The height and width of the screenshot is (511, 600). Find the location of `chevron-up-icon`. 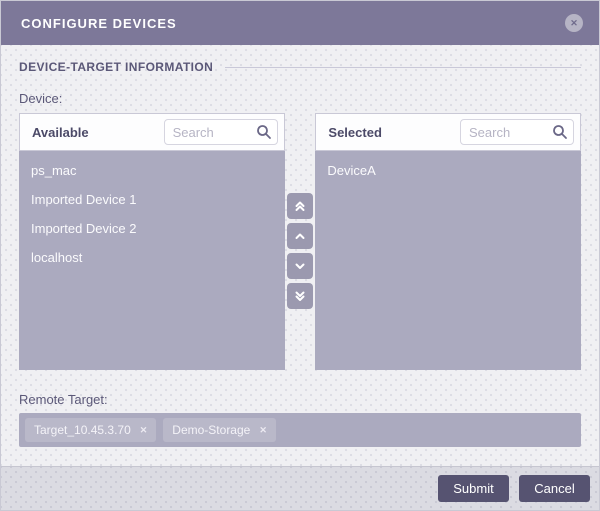

chevron-up-icon is located at coordinates (300, 236).